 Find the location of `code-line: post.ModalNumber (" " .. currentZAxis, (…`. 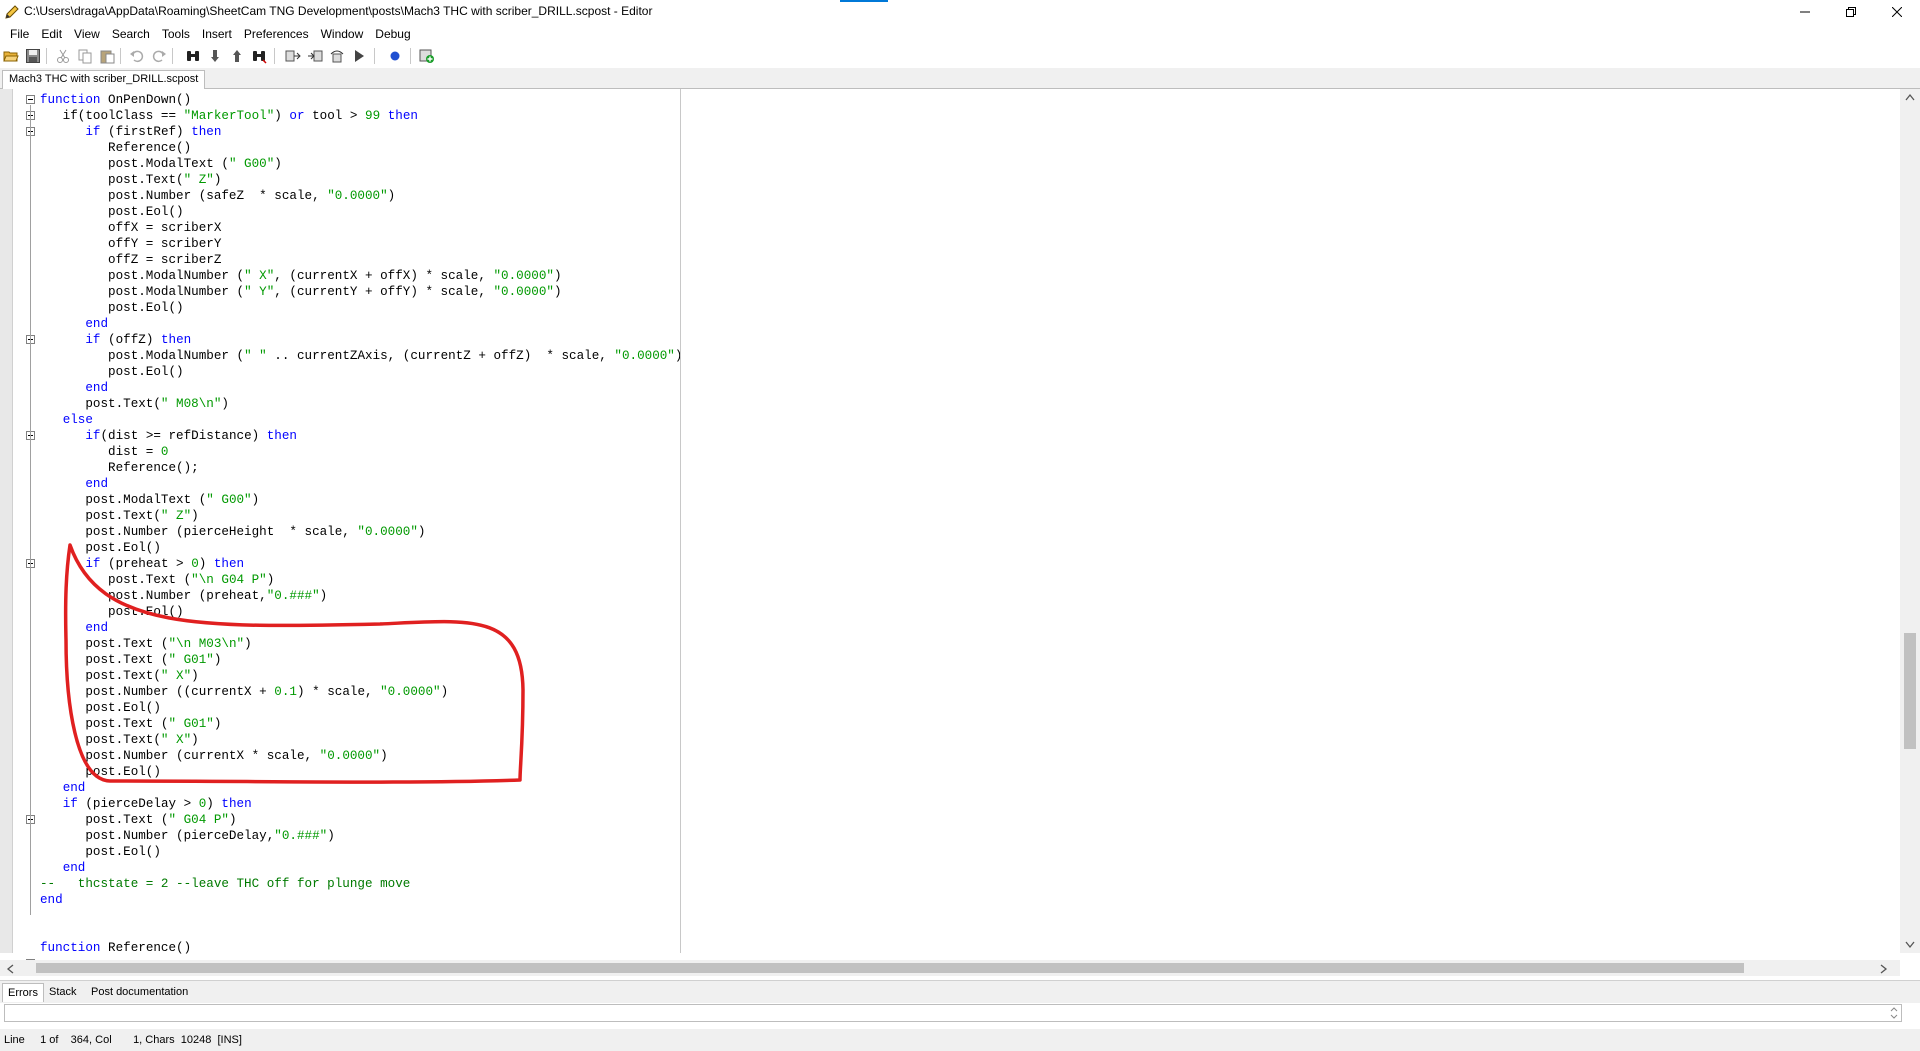

code-line: post.ModalNumber (" " .. currentZAxis, (… is located at coordinates (361, 356).